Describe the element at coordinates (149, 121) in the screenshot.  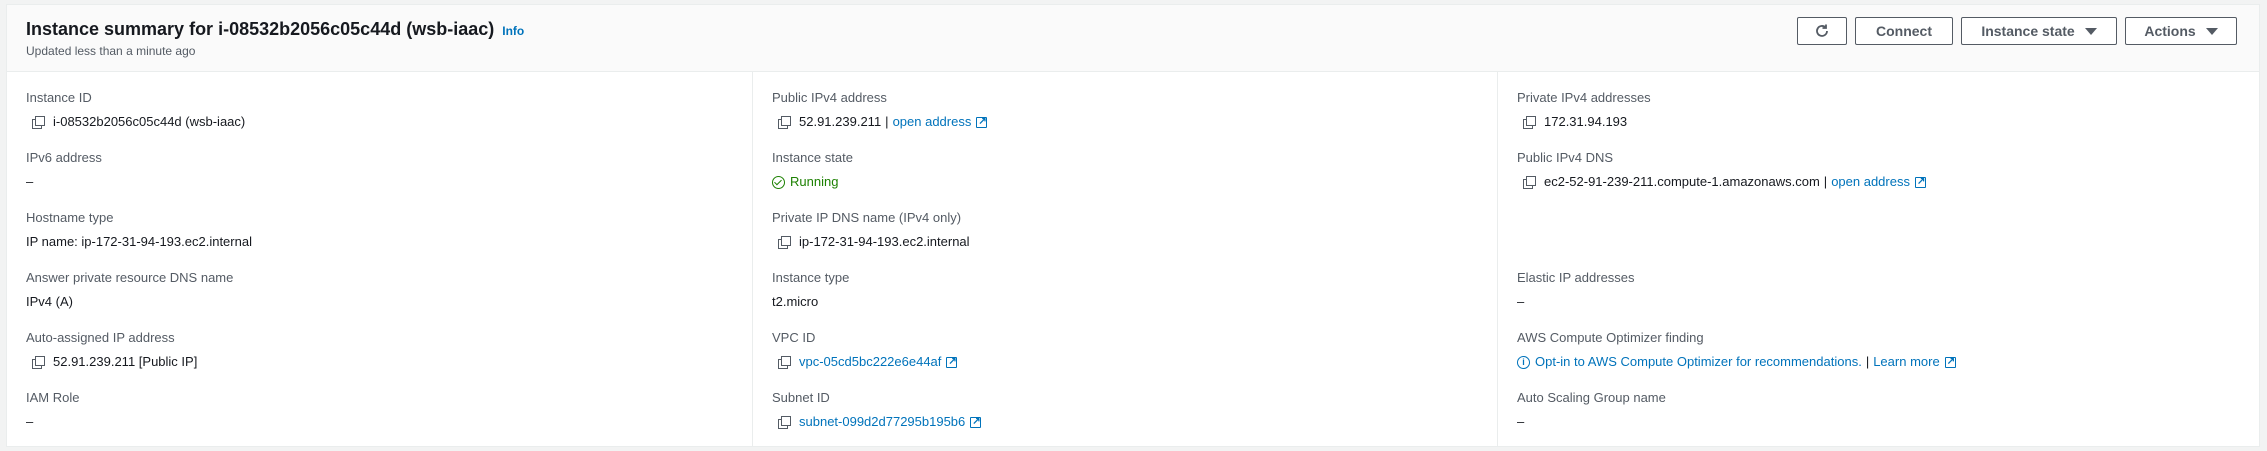
I see `instance-id-value: i-08532b2056c05c44d (wsb-iaac)` at that location.